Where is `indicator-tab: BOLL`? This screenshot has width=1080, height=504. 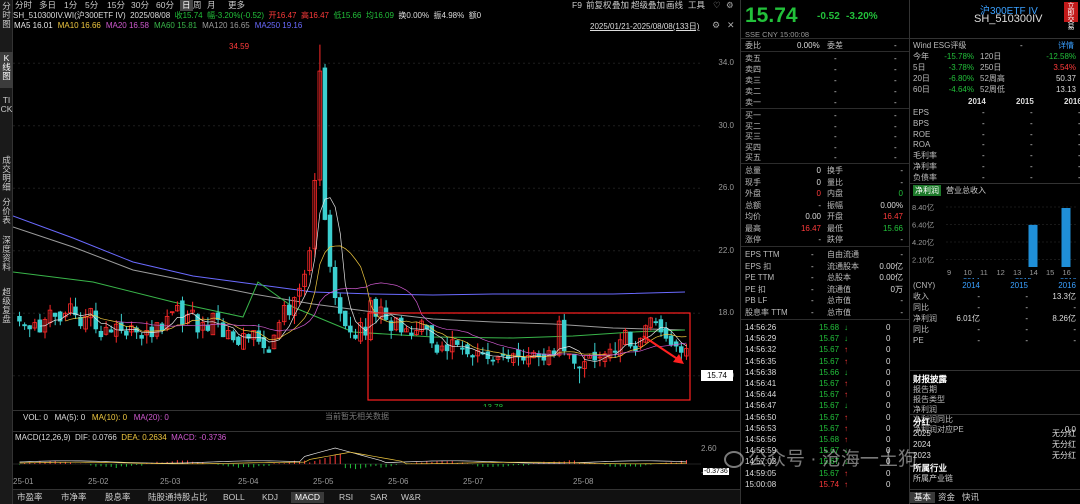 indicator-tab: BOLL is located at coordinates (234, 497).